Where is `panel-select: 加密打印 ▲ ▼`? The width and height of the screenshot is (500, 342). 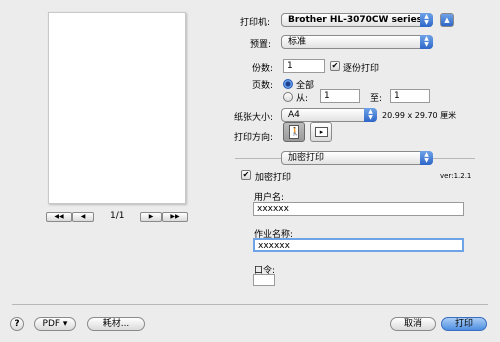 panel-select: 加密打印 ▲ ▼ is located at coordinates (357, 158).